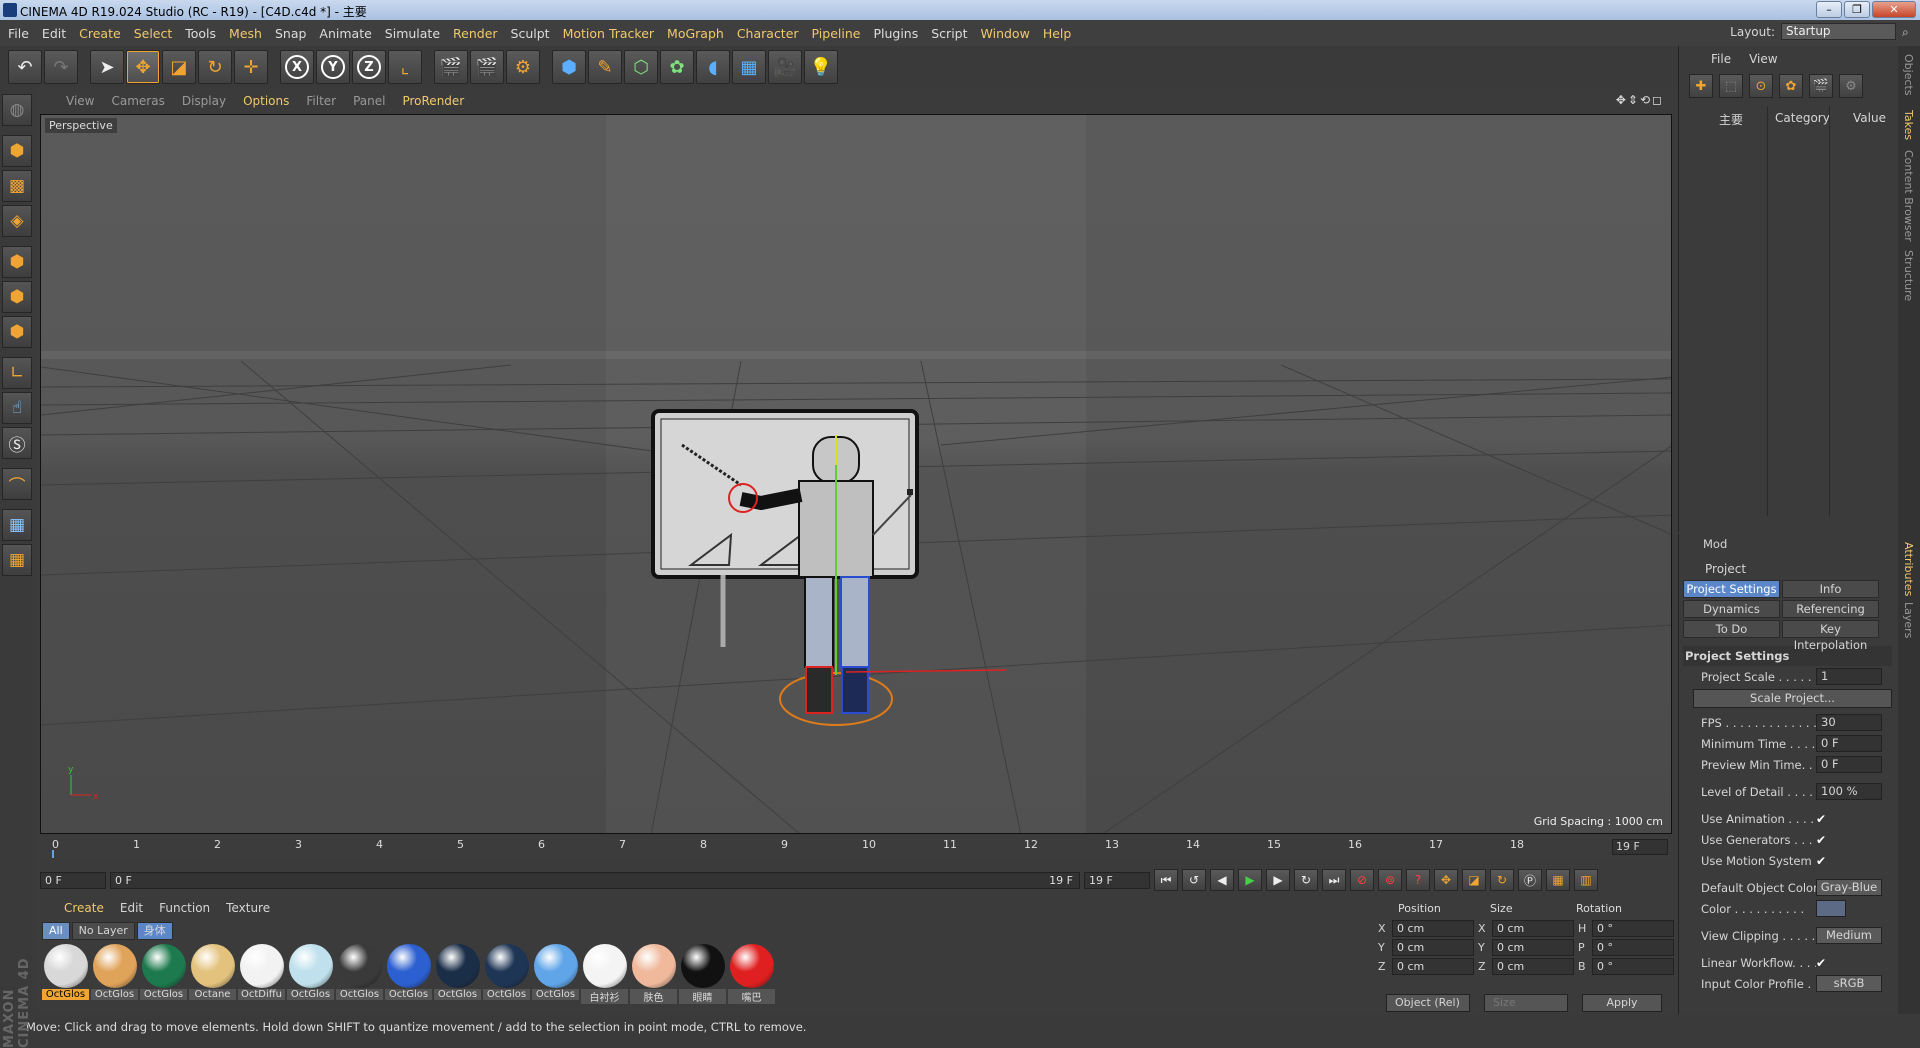 This screenshot has height=1048, width=1920. What do you see at coordinates (290, 33) in the screenshot?
I see `menu-snap: Snap` at bounding box center [290, 33].